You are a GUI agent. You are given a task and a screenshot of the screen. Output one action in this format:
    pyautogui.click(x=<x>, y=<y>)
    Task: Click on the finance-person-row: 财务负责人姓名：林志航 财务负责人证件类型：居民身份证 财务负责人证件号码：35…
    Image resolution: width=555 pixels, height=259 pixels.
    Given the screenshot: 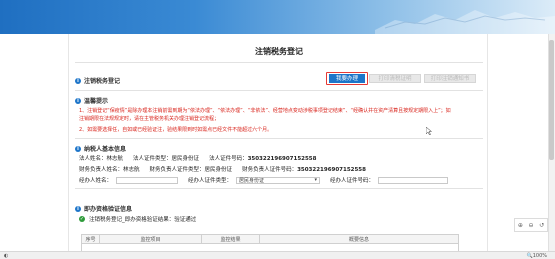 What is the action you would take?
    pyautogui.click(x=222, y=170)
    